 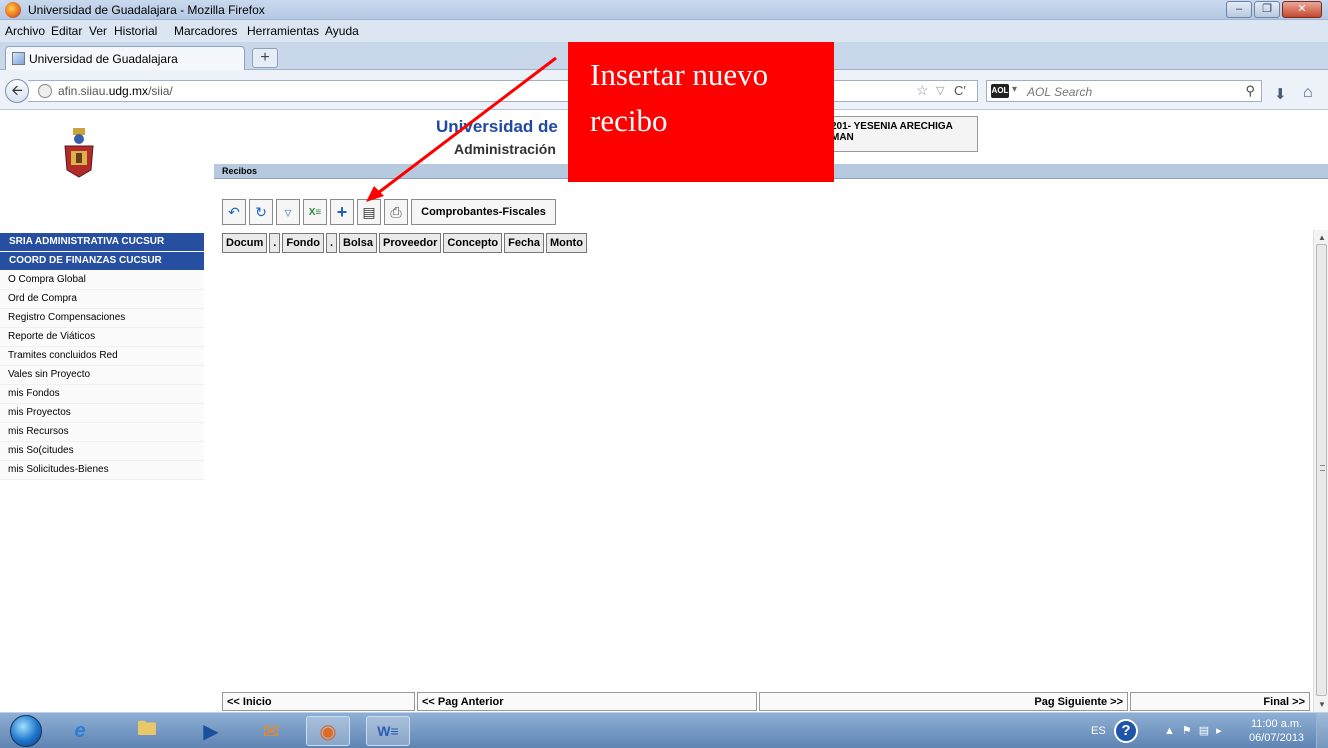 I want to click on site-favicon-icon, so click(x=18, y=58).